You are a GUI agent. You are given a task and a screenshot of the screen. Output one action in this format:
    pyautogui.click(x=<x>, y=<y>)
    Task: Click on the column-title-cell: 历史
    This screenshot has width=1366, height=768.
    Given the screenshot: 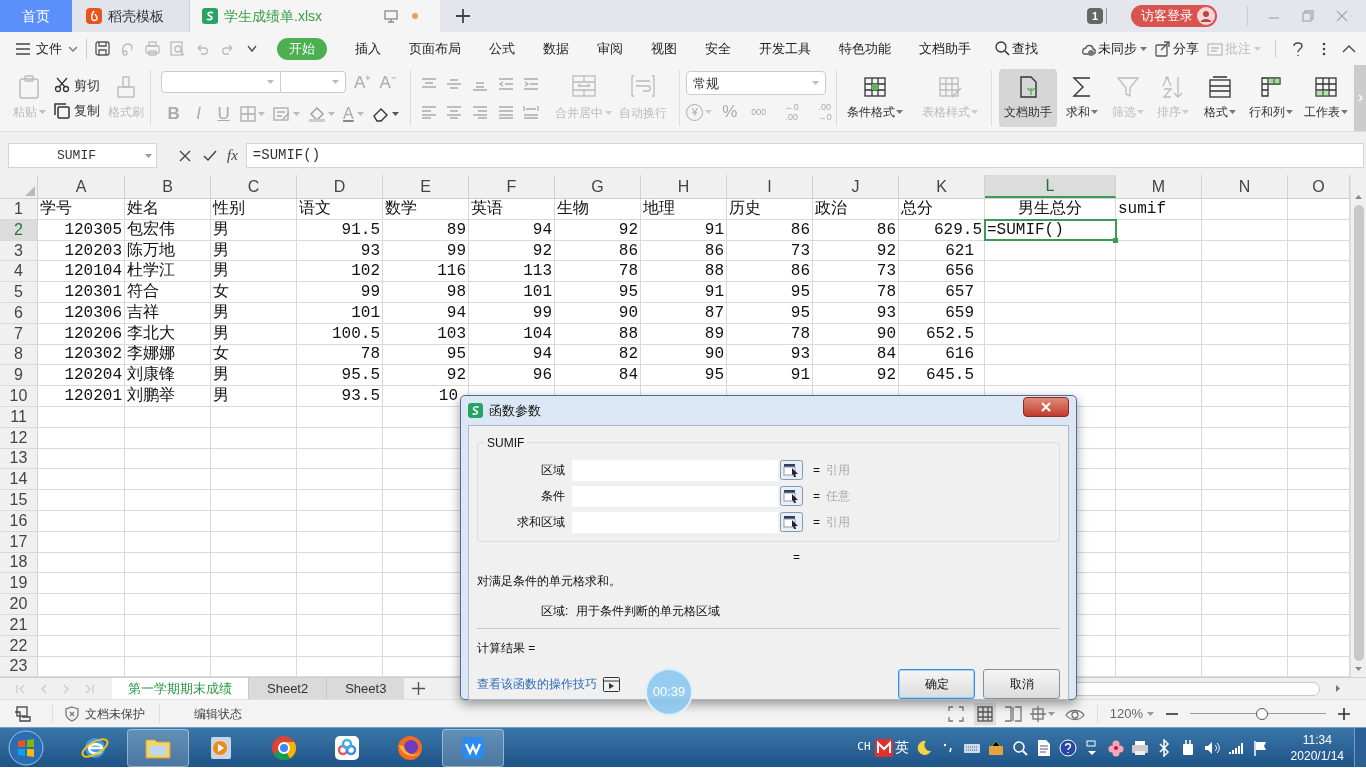 What is the action you would take?
    pyautogui.click(x=770, y=209)
    